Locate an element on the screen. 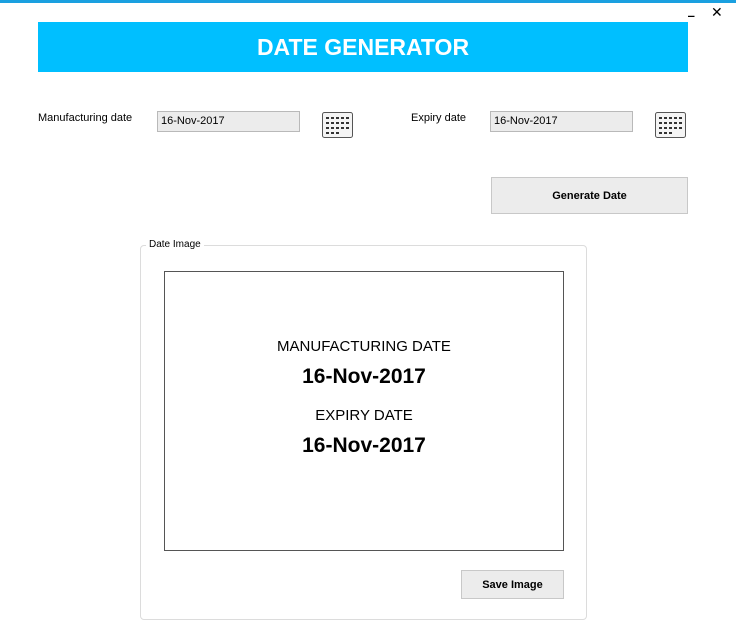  app-title-banner: DATE GENERATOR is located at coordinates (363, 47).